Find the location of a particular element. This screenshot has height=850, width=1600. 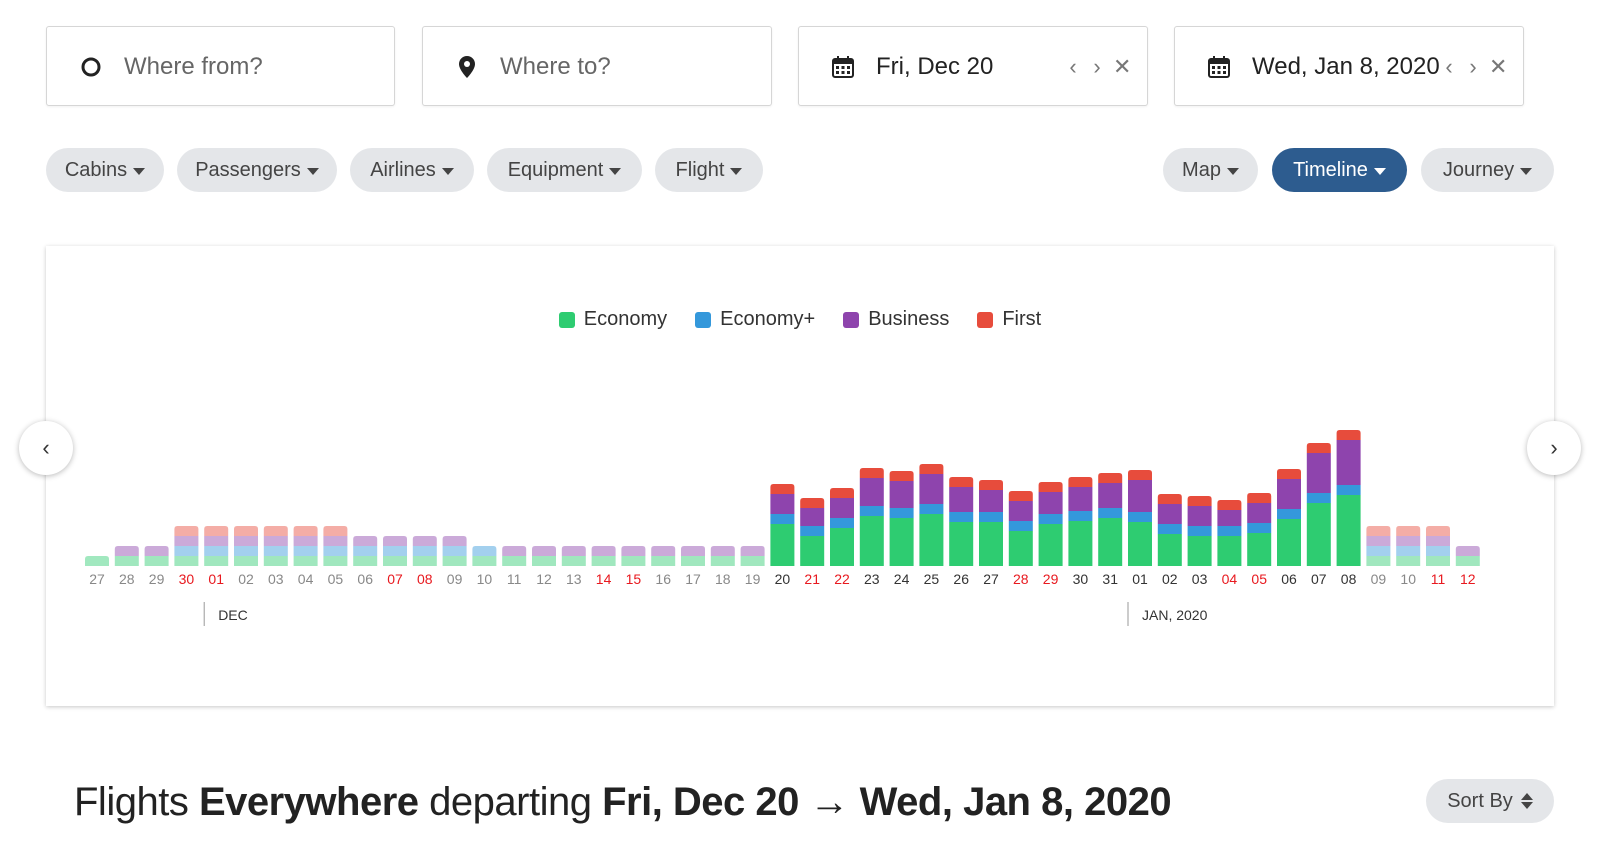

journey-view-button: Journey is located at coordinates (1487, 170).